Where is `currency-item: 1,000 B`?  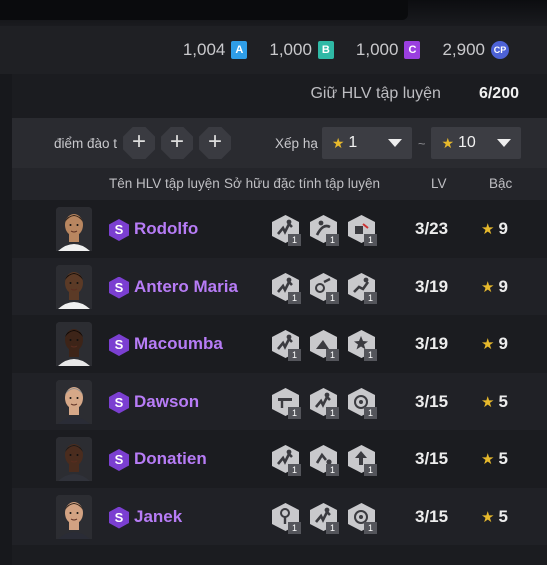
currency-item: 1,000 B is located at coordinates (301, 50).